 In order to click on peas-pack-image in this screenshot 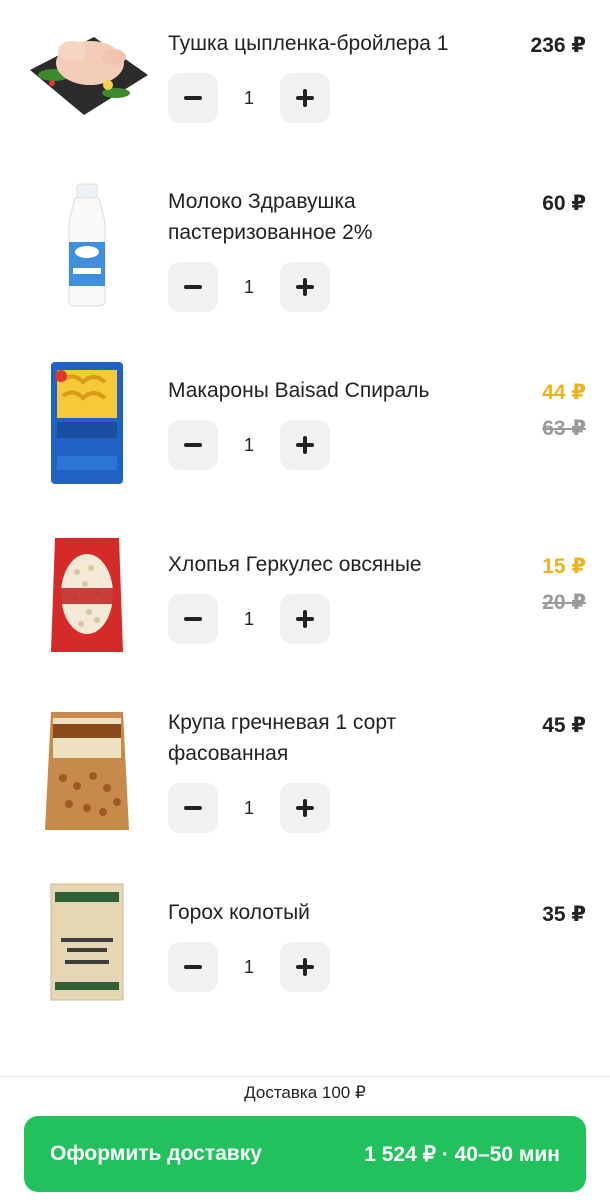, I will do `click(87, 941)`.